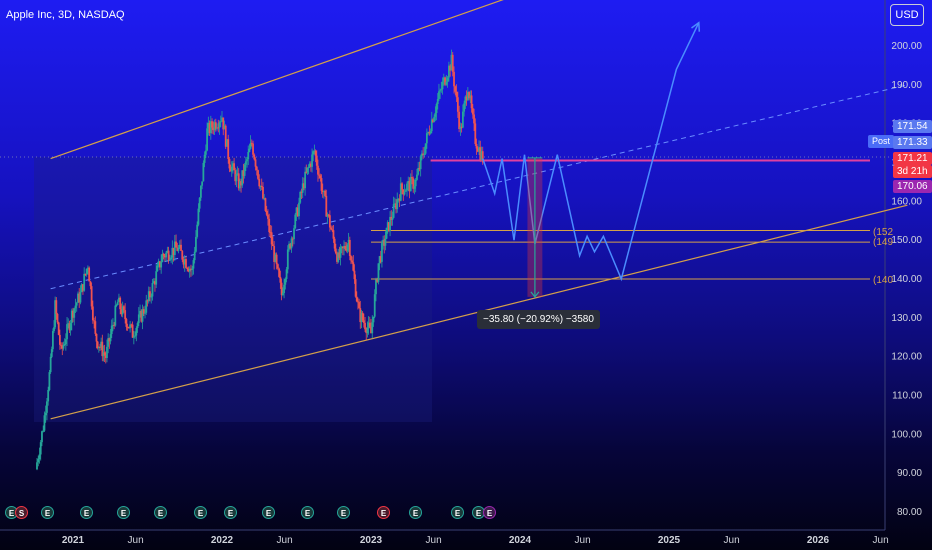 This screenshot has width=932, height=550. What do you see at coordinates (538, 319) in the screenshot?
I see `measure-readout: −35.80 (−20.92%) −3580` at bounding box center [538, 319].